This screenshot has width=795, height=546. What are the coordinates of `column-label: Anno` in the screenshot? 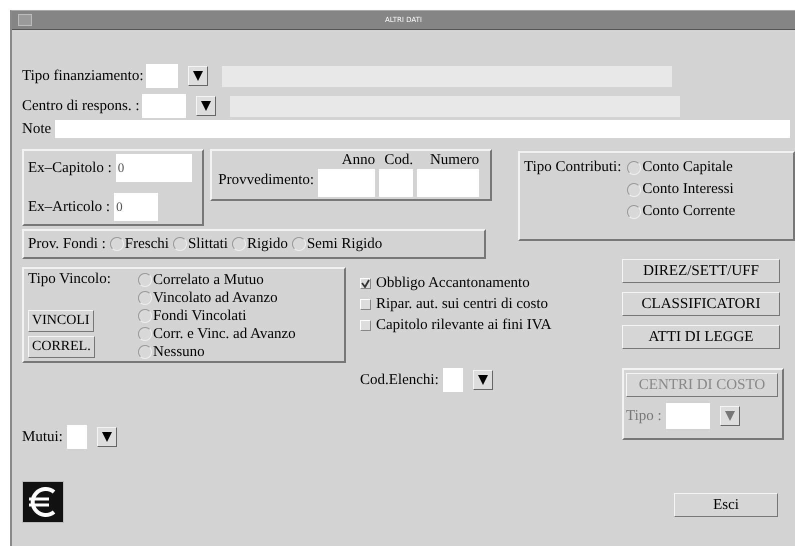 It's located at (359, 160).